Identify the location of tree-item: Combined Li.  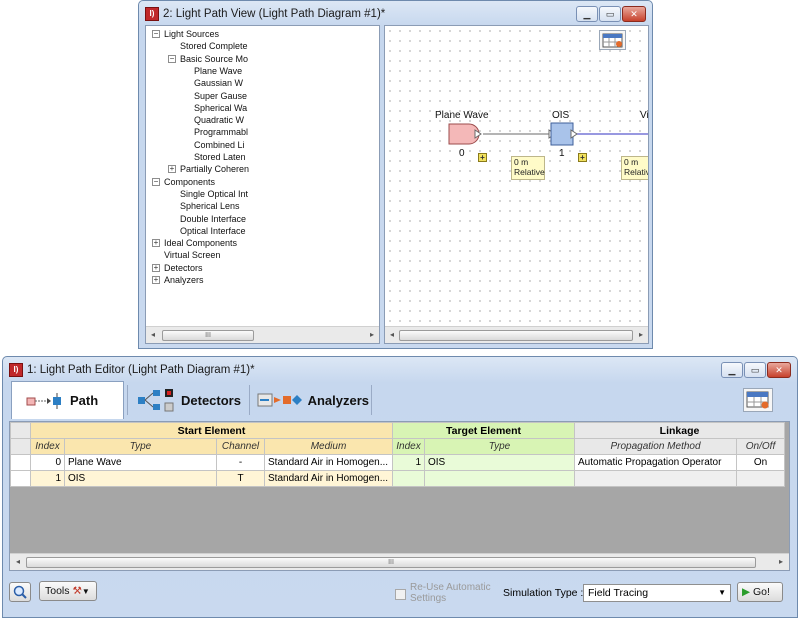
(219, 145).